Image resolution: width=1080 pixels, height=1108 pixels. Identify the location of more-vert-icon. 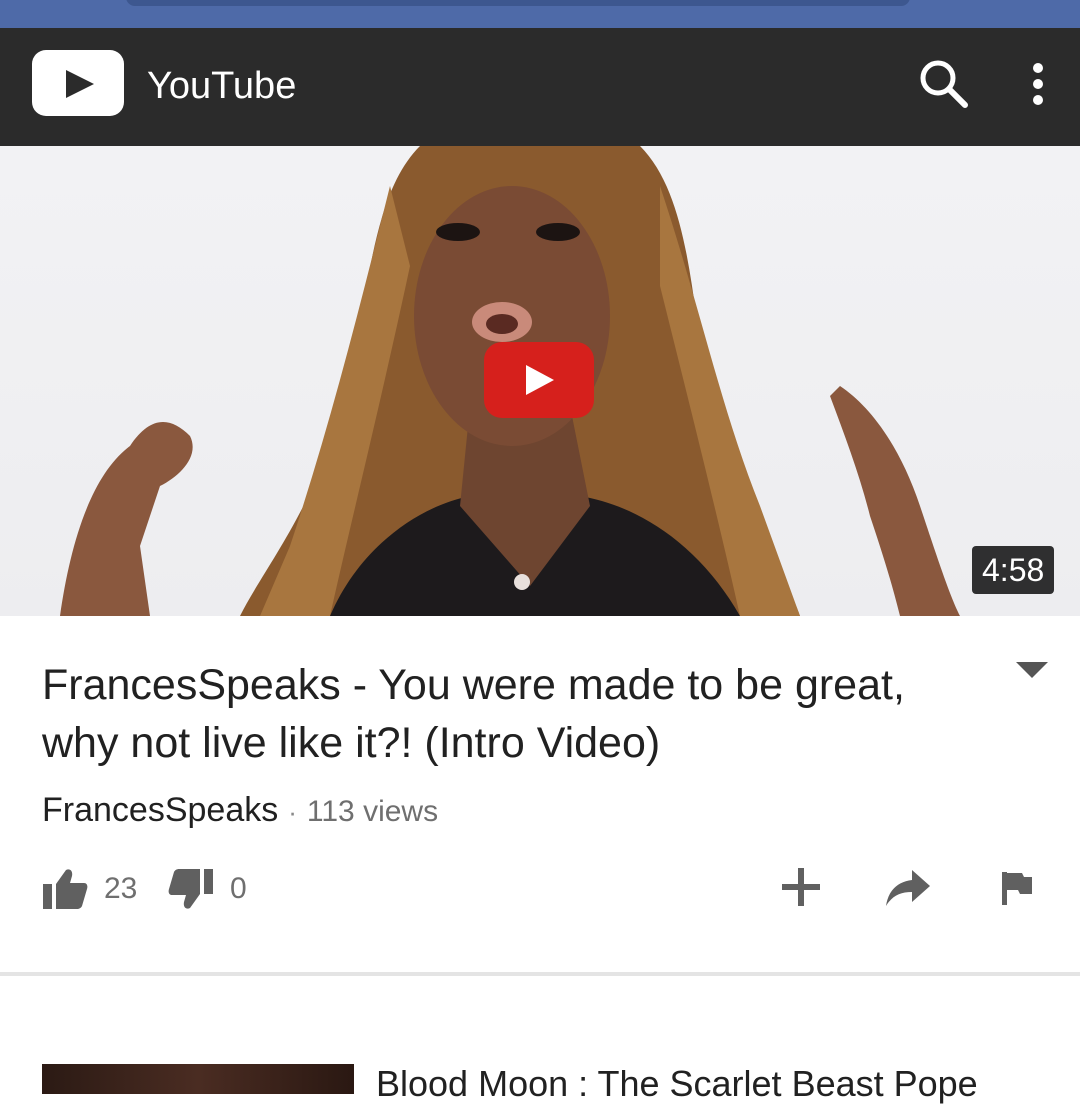
(1038, 84).